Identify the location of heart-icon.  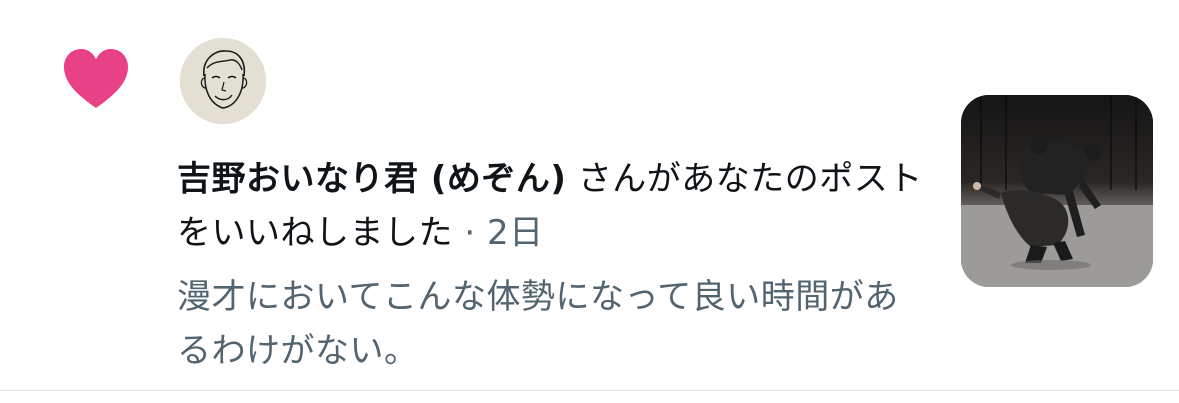
(96, 79).